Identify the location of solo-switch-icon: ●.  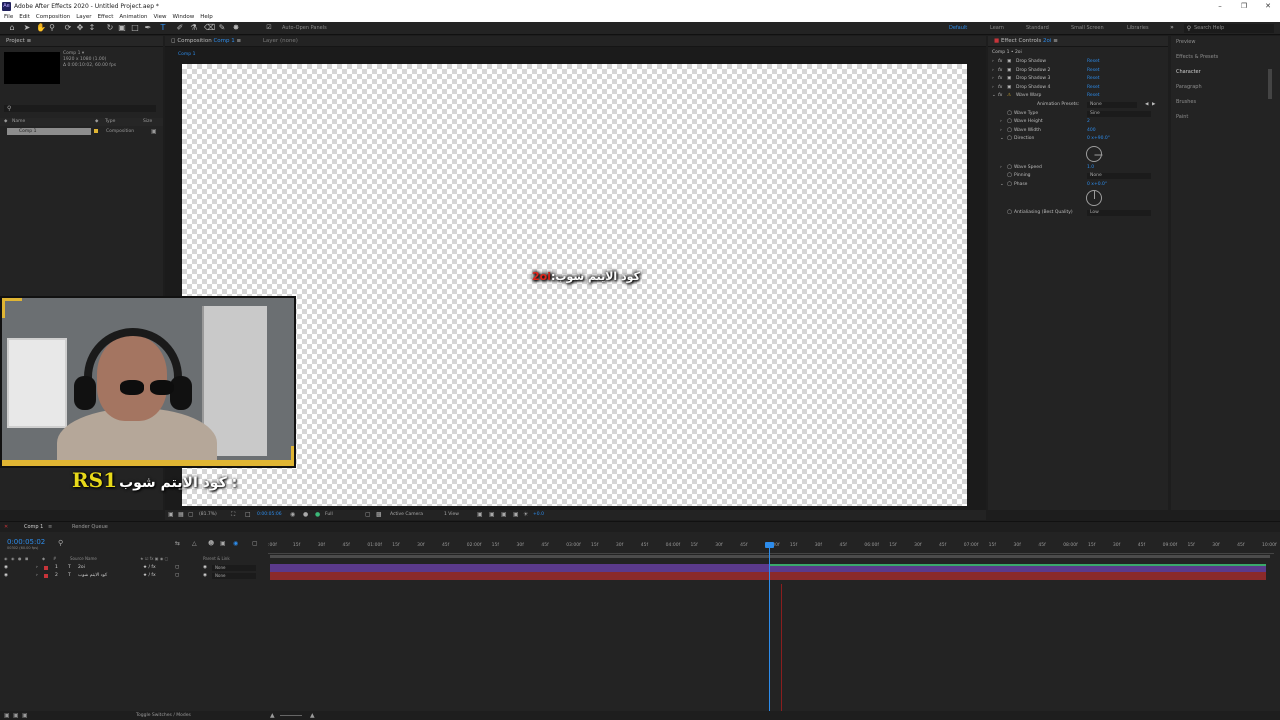
(20, 558).